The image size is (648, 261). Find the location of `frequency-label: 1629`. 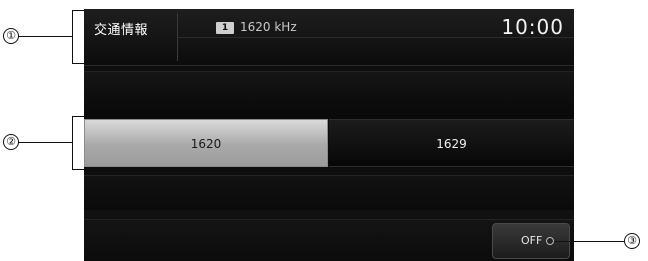

frequency-label: 1629 is located at coordinates (451, 144).